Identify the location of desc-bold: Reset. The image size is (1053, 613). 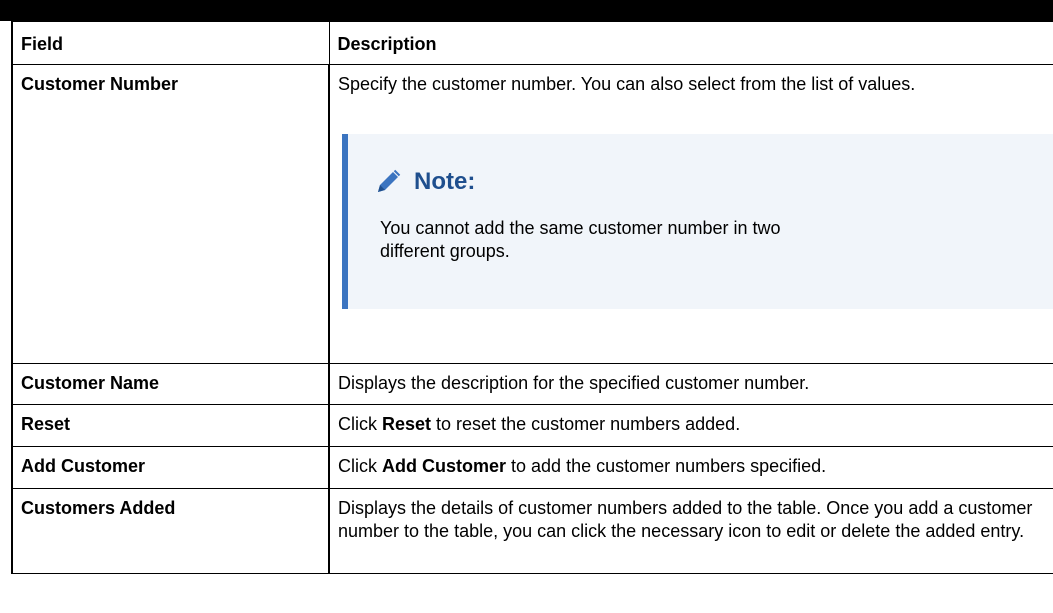
(407, 424).